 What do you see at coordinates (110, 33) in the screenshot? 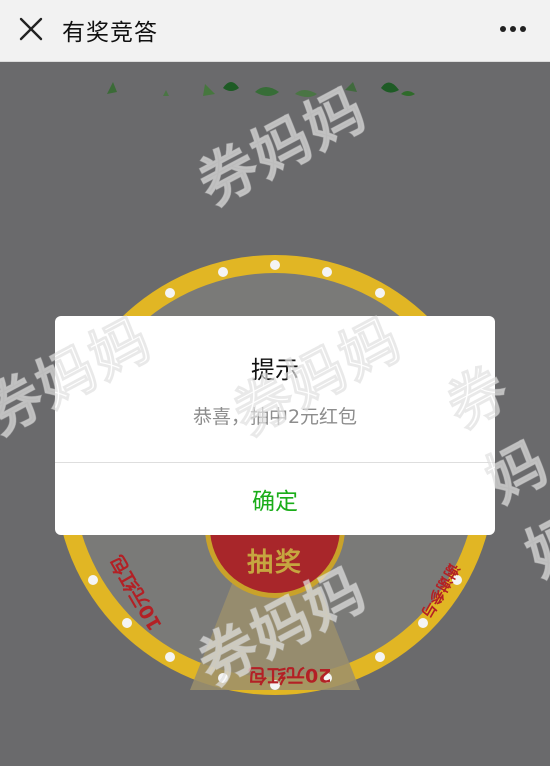
I see `page-title: 有奖竞答` at bounding box center [110, 33].